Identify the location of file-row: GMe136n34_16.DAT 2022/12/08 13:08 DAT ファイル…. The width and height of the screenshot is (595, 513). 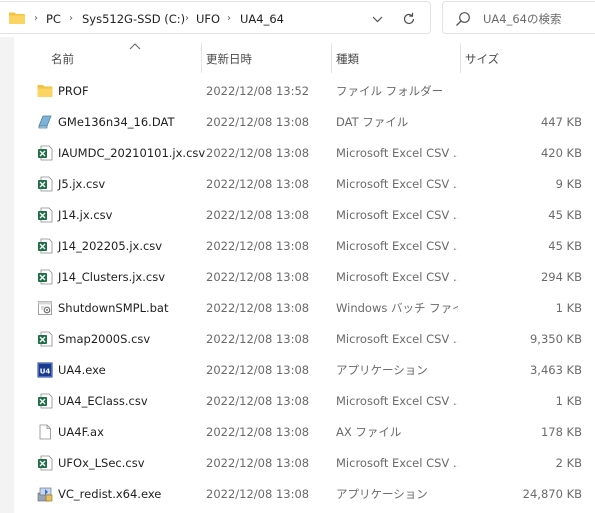
(304, 122).